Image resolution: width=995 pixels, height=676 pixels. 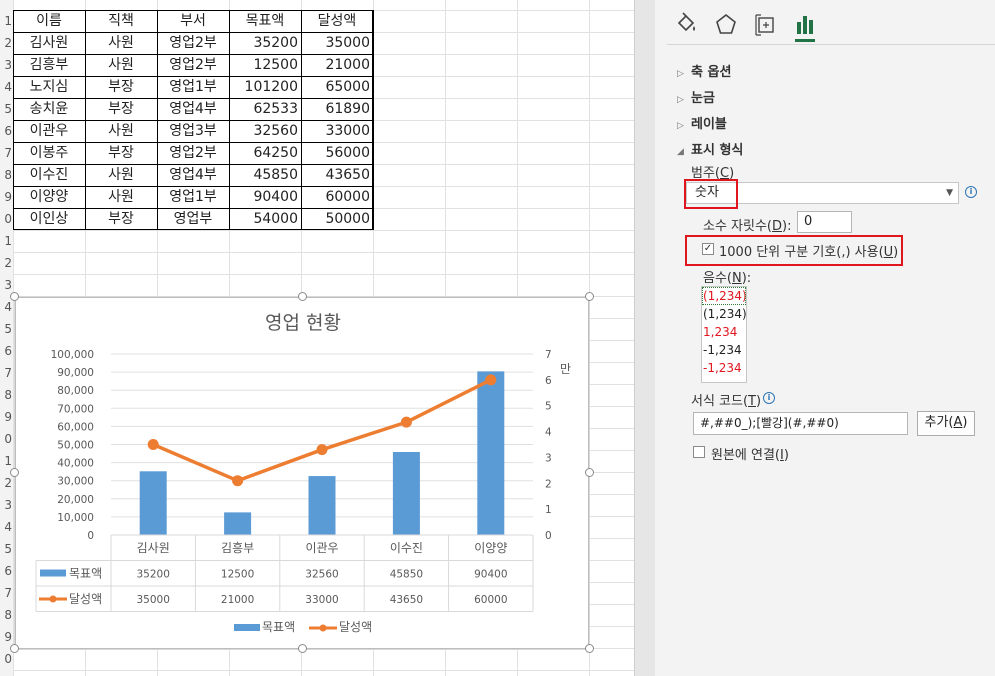 I want to click on table-cell: 김흥부, so click(x=49, y=65).